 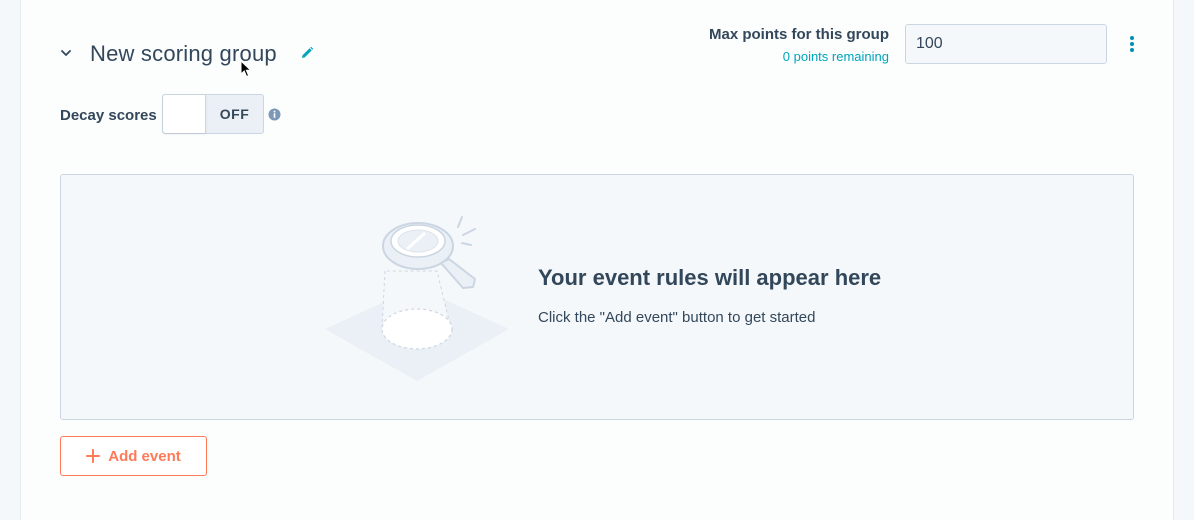 What do you see at coordinates (93, 456) in the screenshot?
I see `plus-icon` at bounding box center [93, 456].